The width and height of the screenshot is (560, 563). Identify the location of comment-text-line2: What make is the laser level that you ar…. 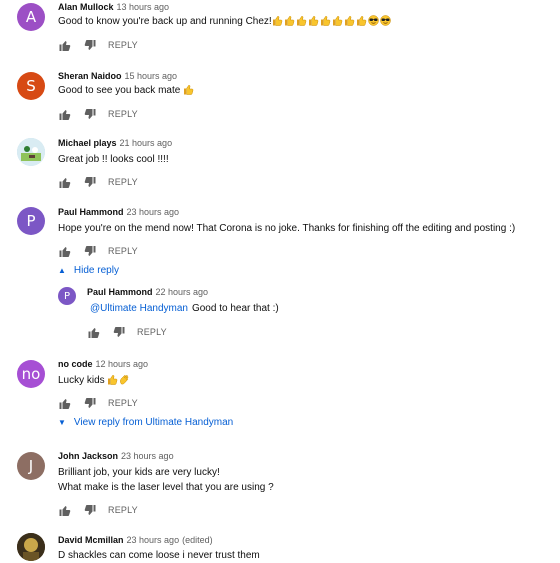
(166, 487).